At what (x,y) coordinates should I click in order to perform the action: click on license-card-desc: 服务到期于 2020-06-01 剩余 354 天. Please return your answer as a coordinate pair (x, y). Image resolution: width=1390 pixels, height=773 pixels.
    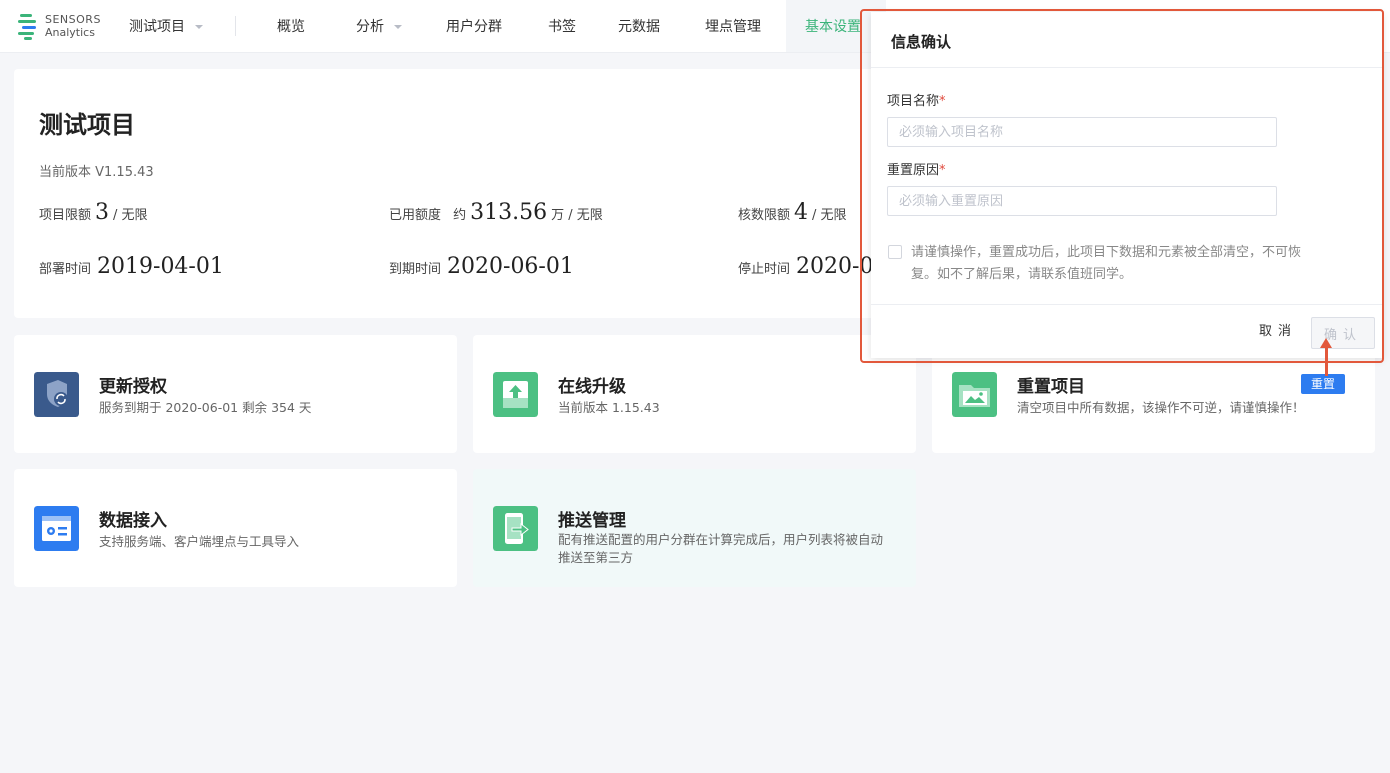
    Looking at the image, I should click on (205, 407).